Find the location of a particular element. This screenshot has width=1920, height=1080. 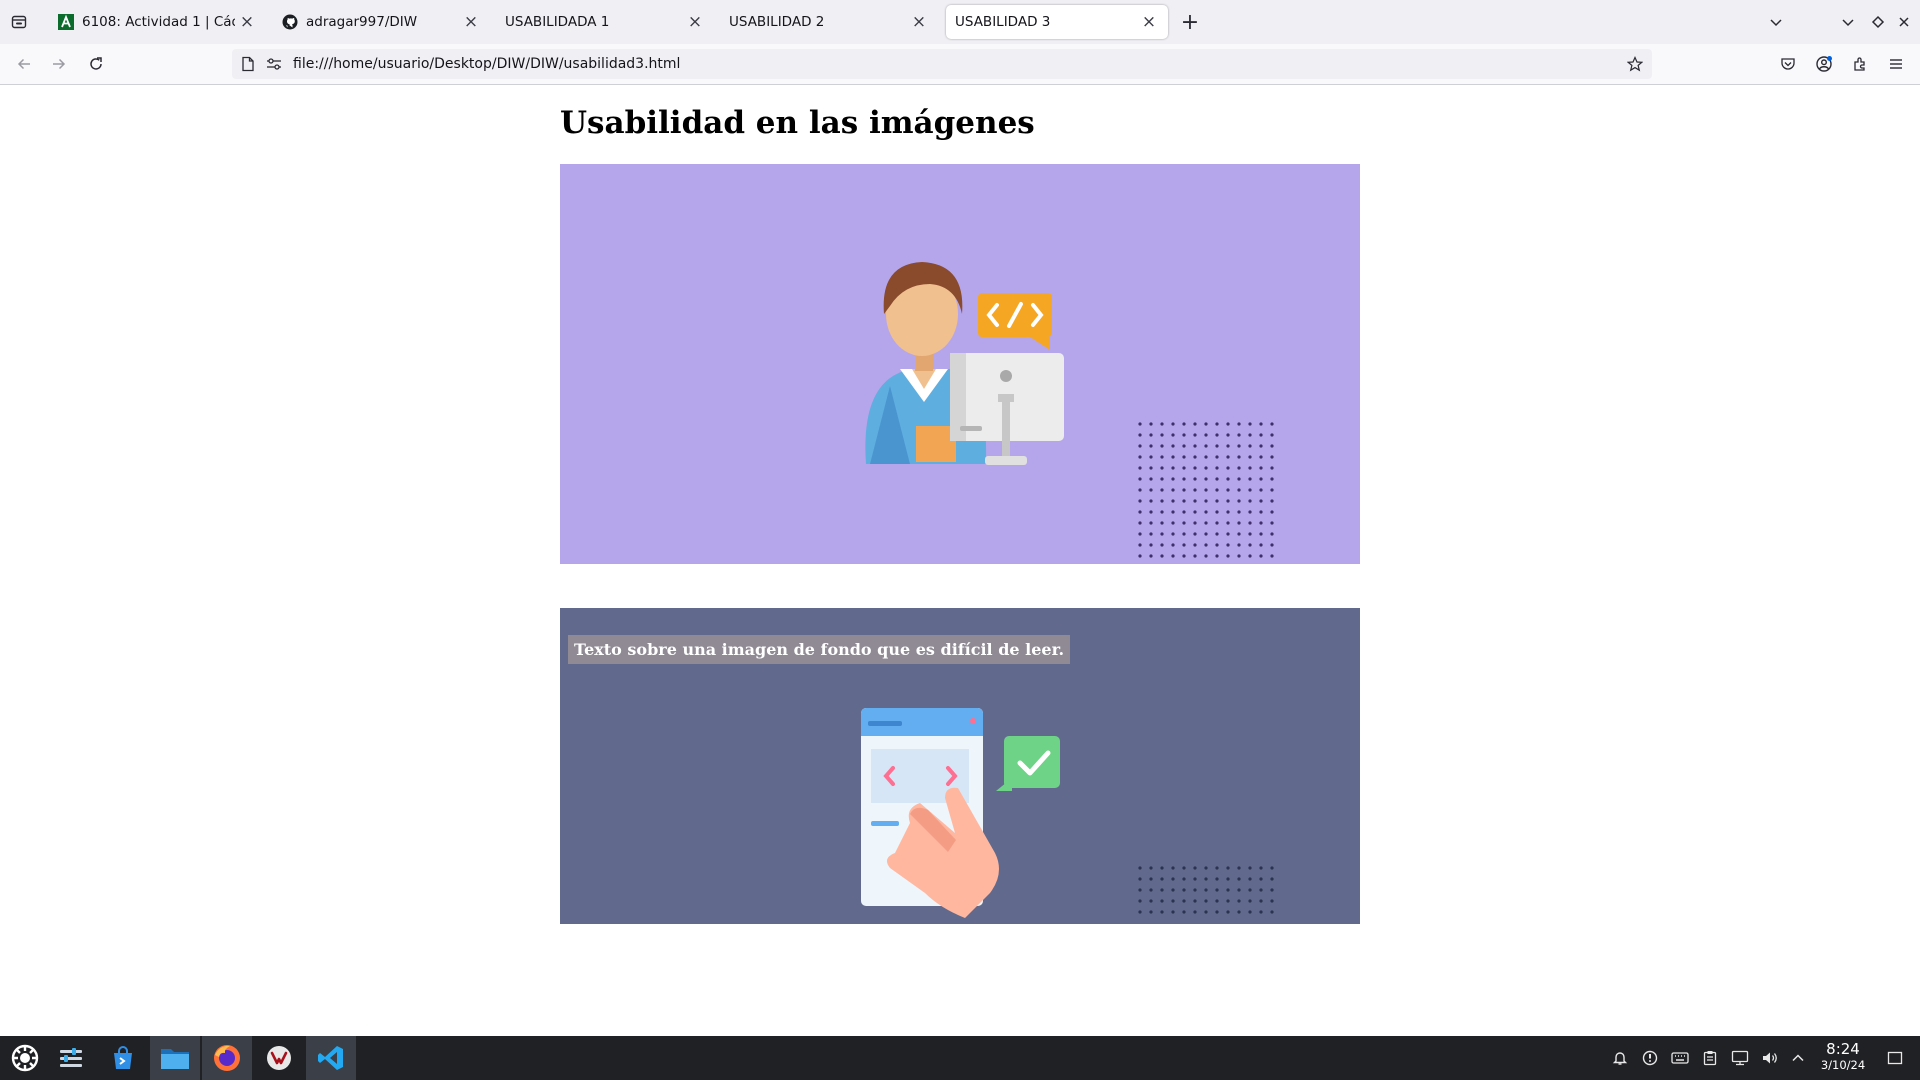

clock: 8:24 3/10/24 is located at coordinates (1843, 1057).